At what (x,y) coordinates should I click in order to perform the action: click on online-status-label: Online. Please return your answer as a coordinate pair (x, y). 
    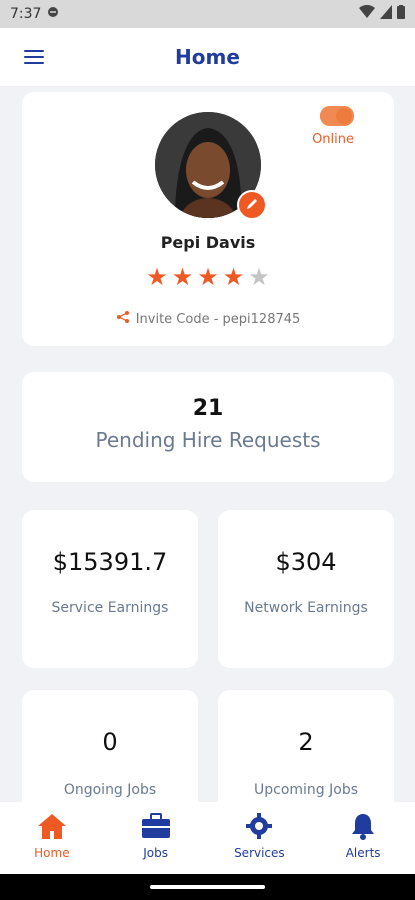
    Looking at the image, I should click on (333, 139).